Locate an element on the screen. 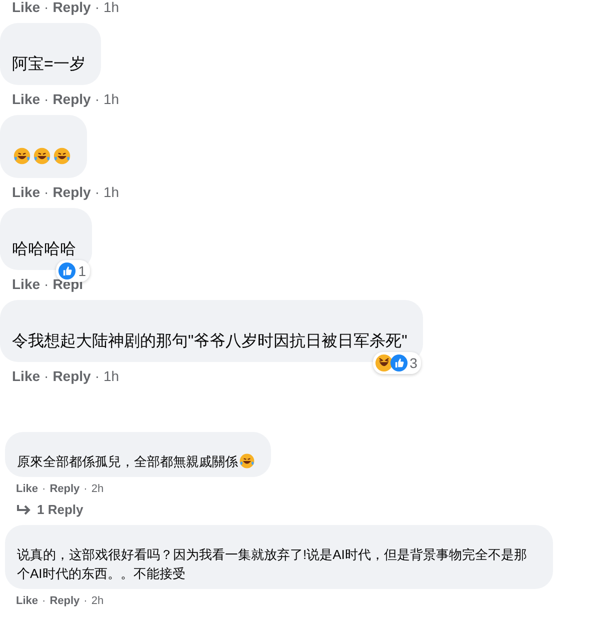 The image size is (601, 625). comment-text: 说真的，这部戏很好看吗？因为我看一集就放弃了!说是AI时代，但是背景事物完全不是那个AI时代的东西。。不能接受 is located at coordinates (272, 564).